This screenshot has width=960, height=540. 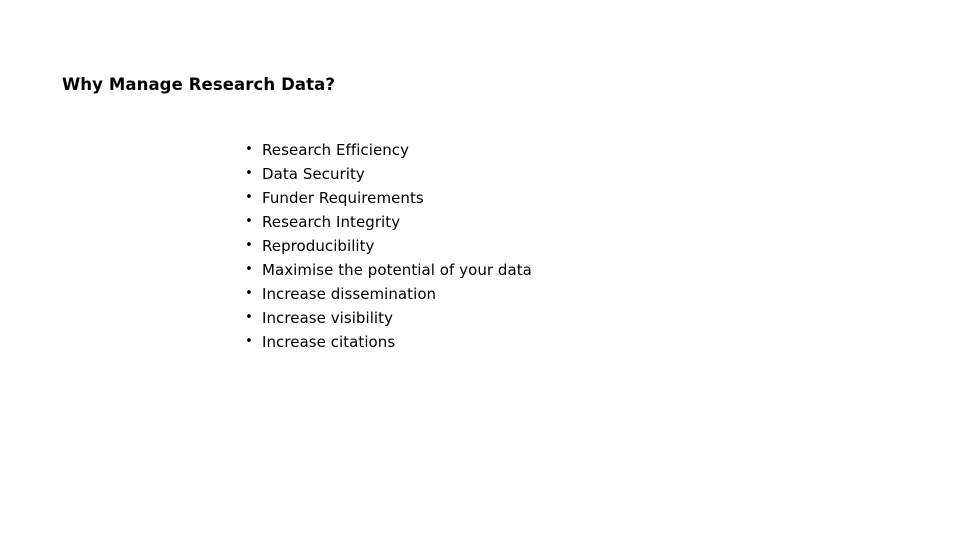 What do you see at coordinates (329, 342) in the screenshot?
I see `list-item-label: Increase citations` at bounding box center [329, 342].